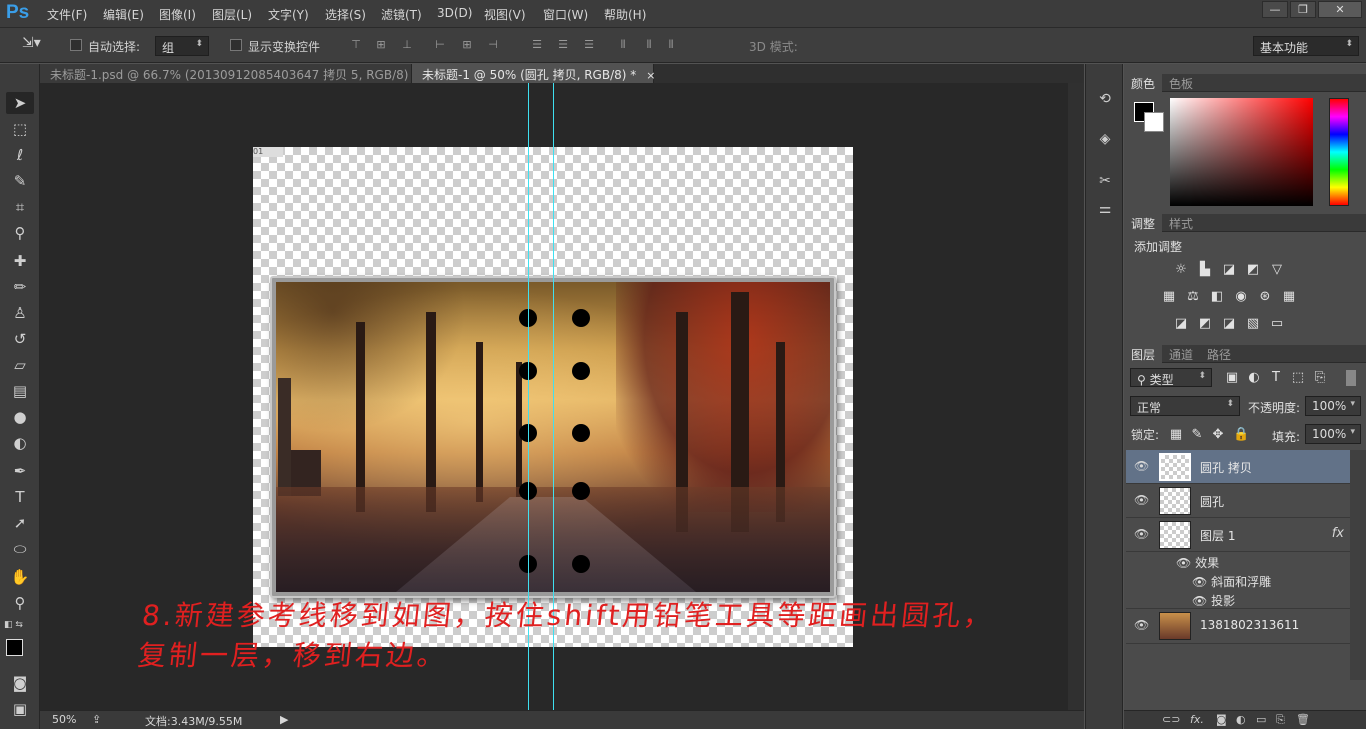 This screenshot has width=1366, height=729. I want to click on tool-presets-icon: ⚌, so click(1105, 209).